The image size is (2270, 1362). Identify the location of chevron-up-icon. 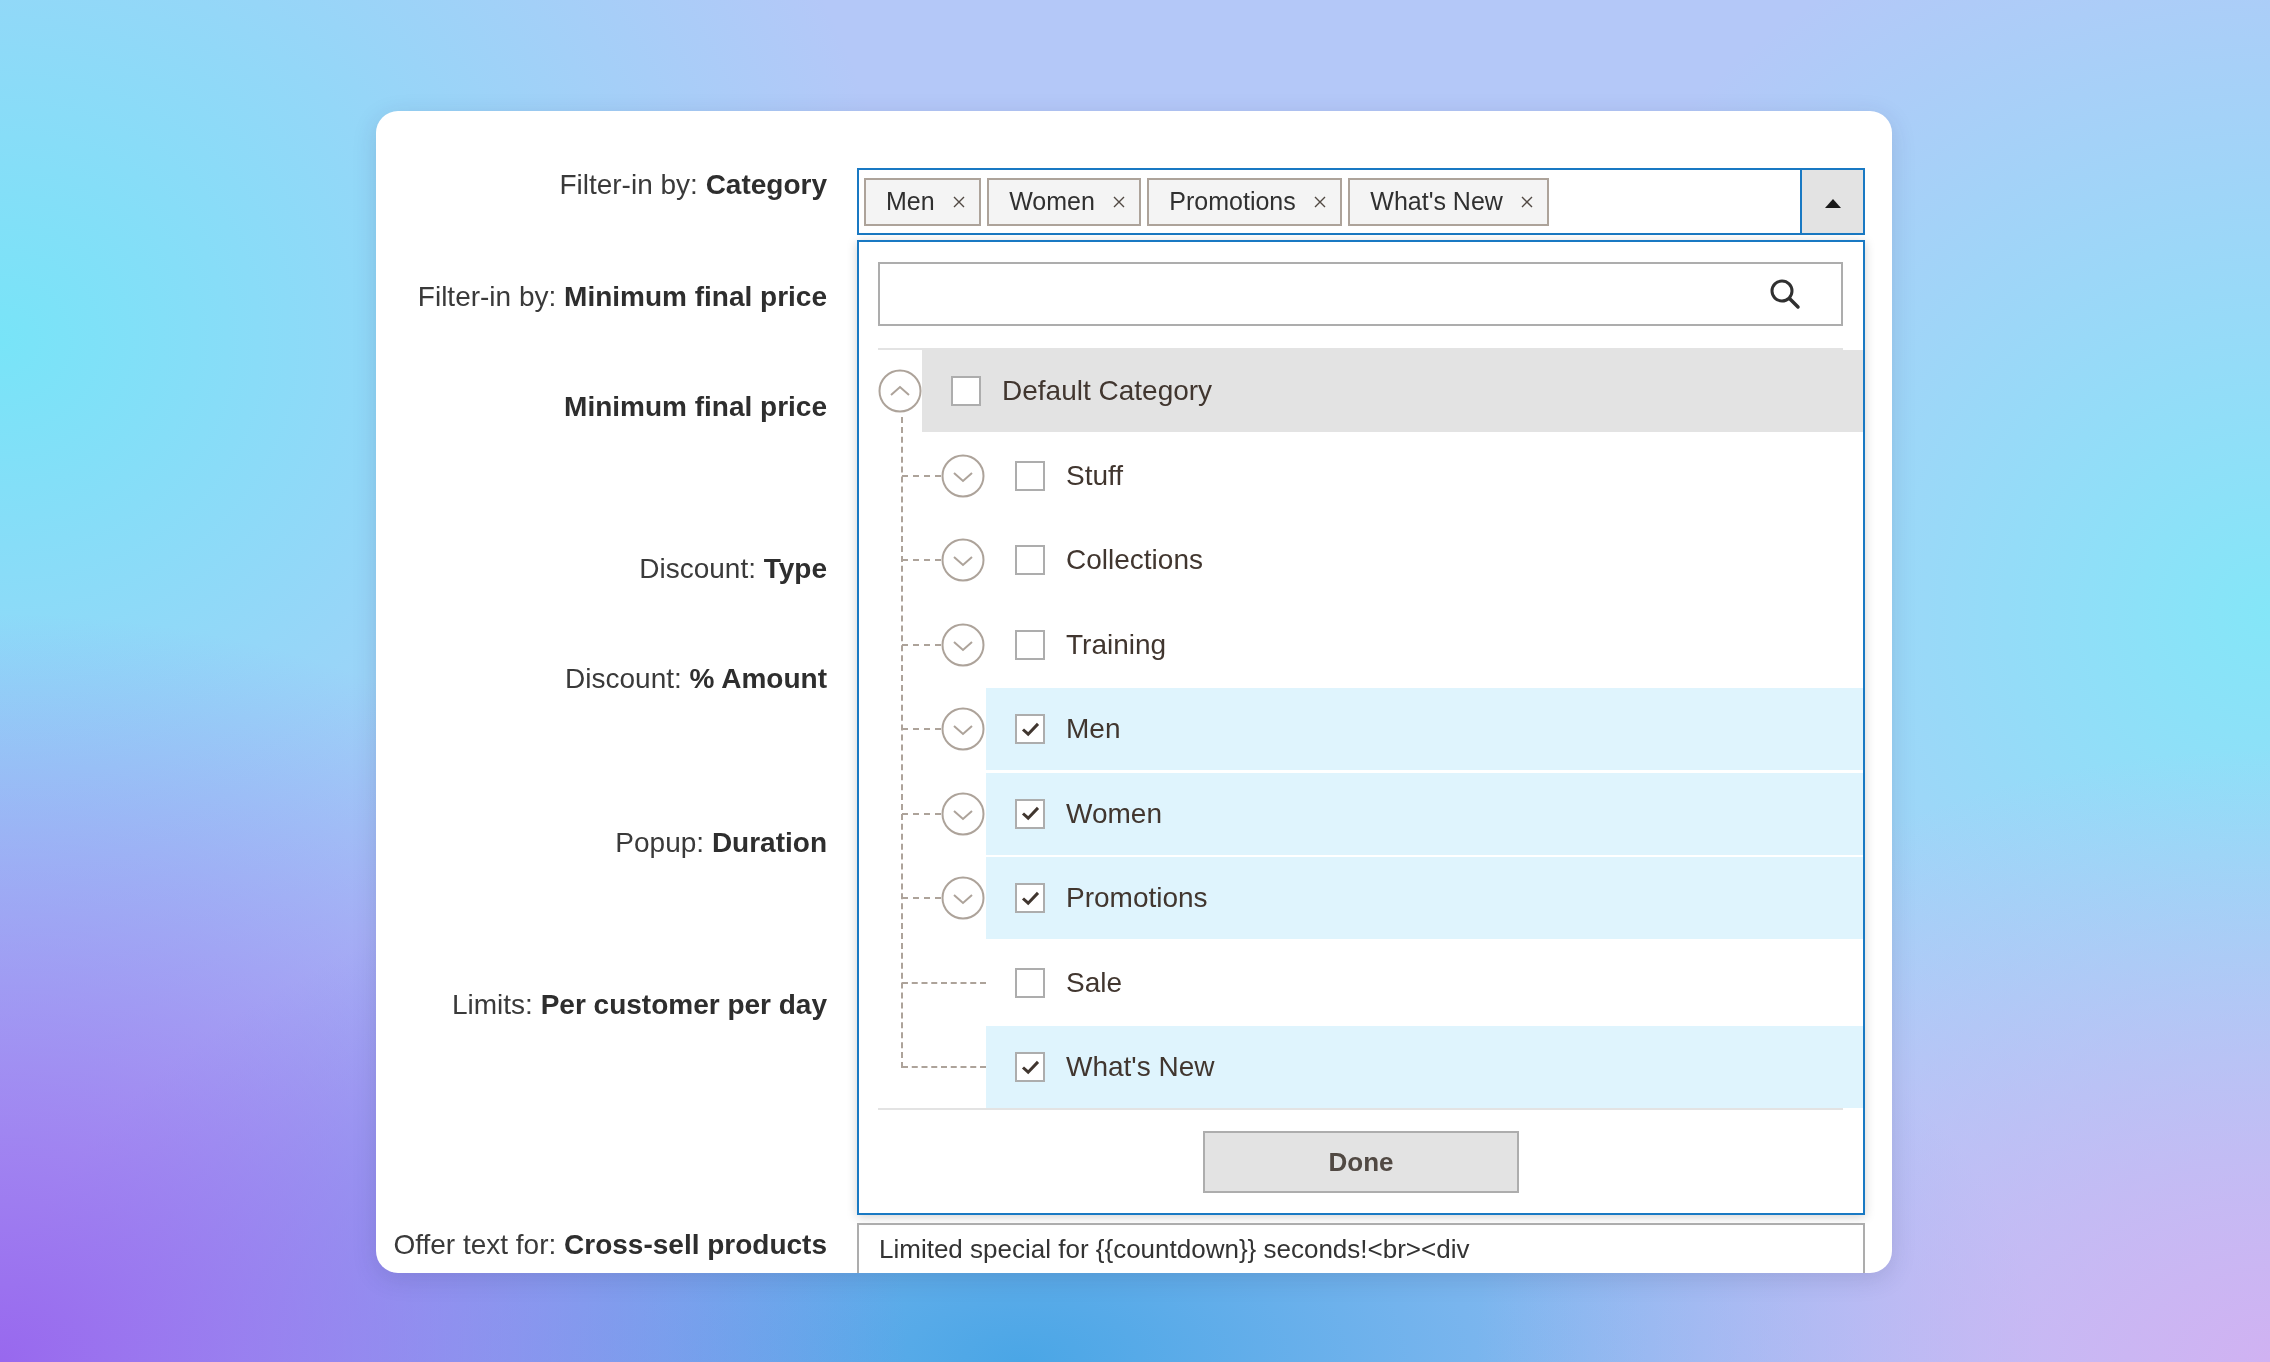
(900, 391).